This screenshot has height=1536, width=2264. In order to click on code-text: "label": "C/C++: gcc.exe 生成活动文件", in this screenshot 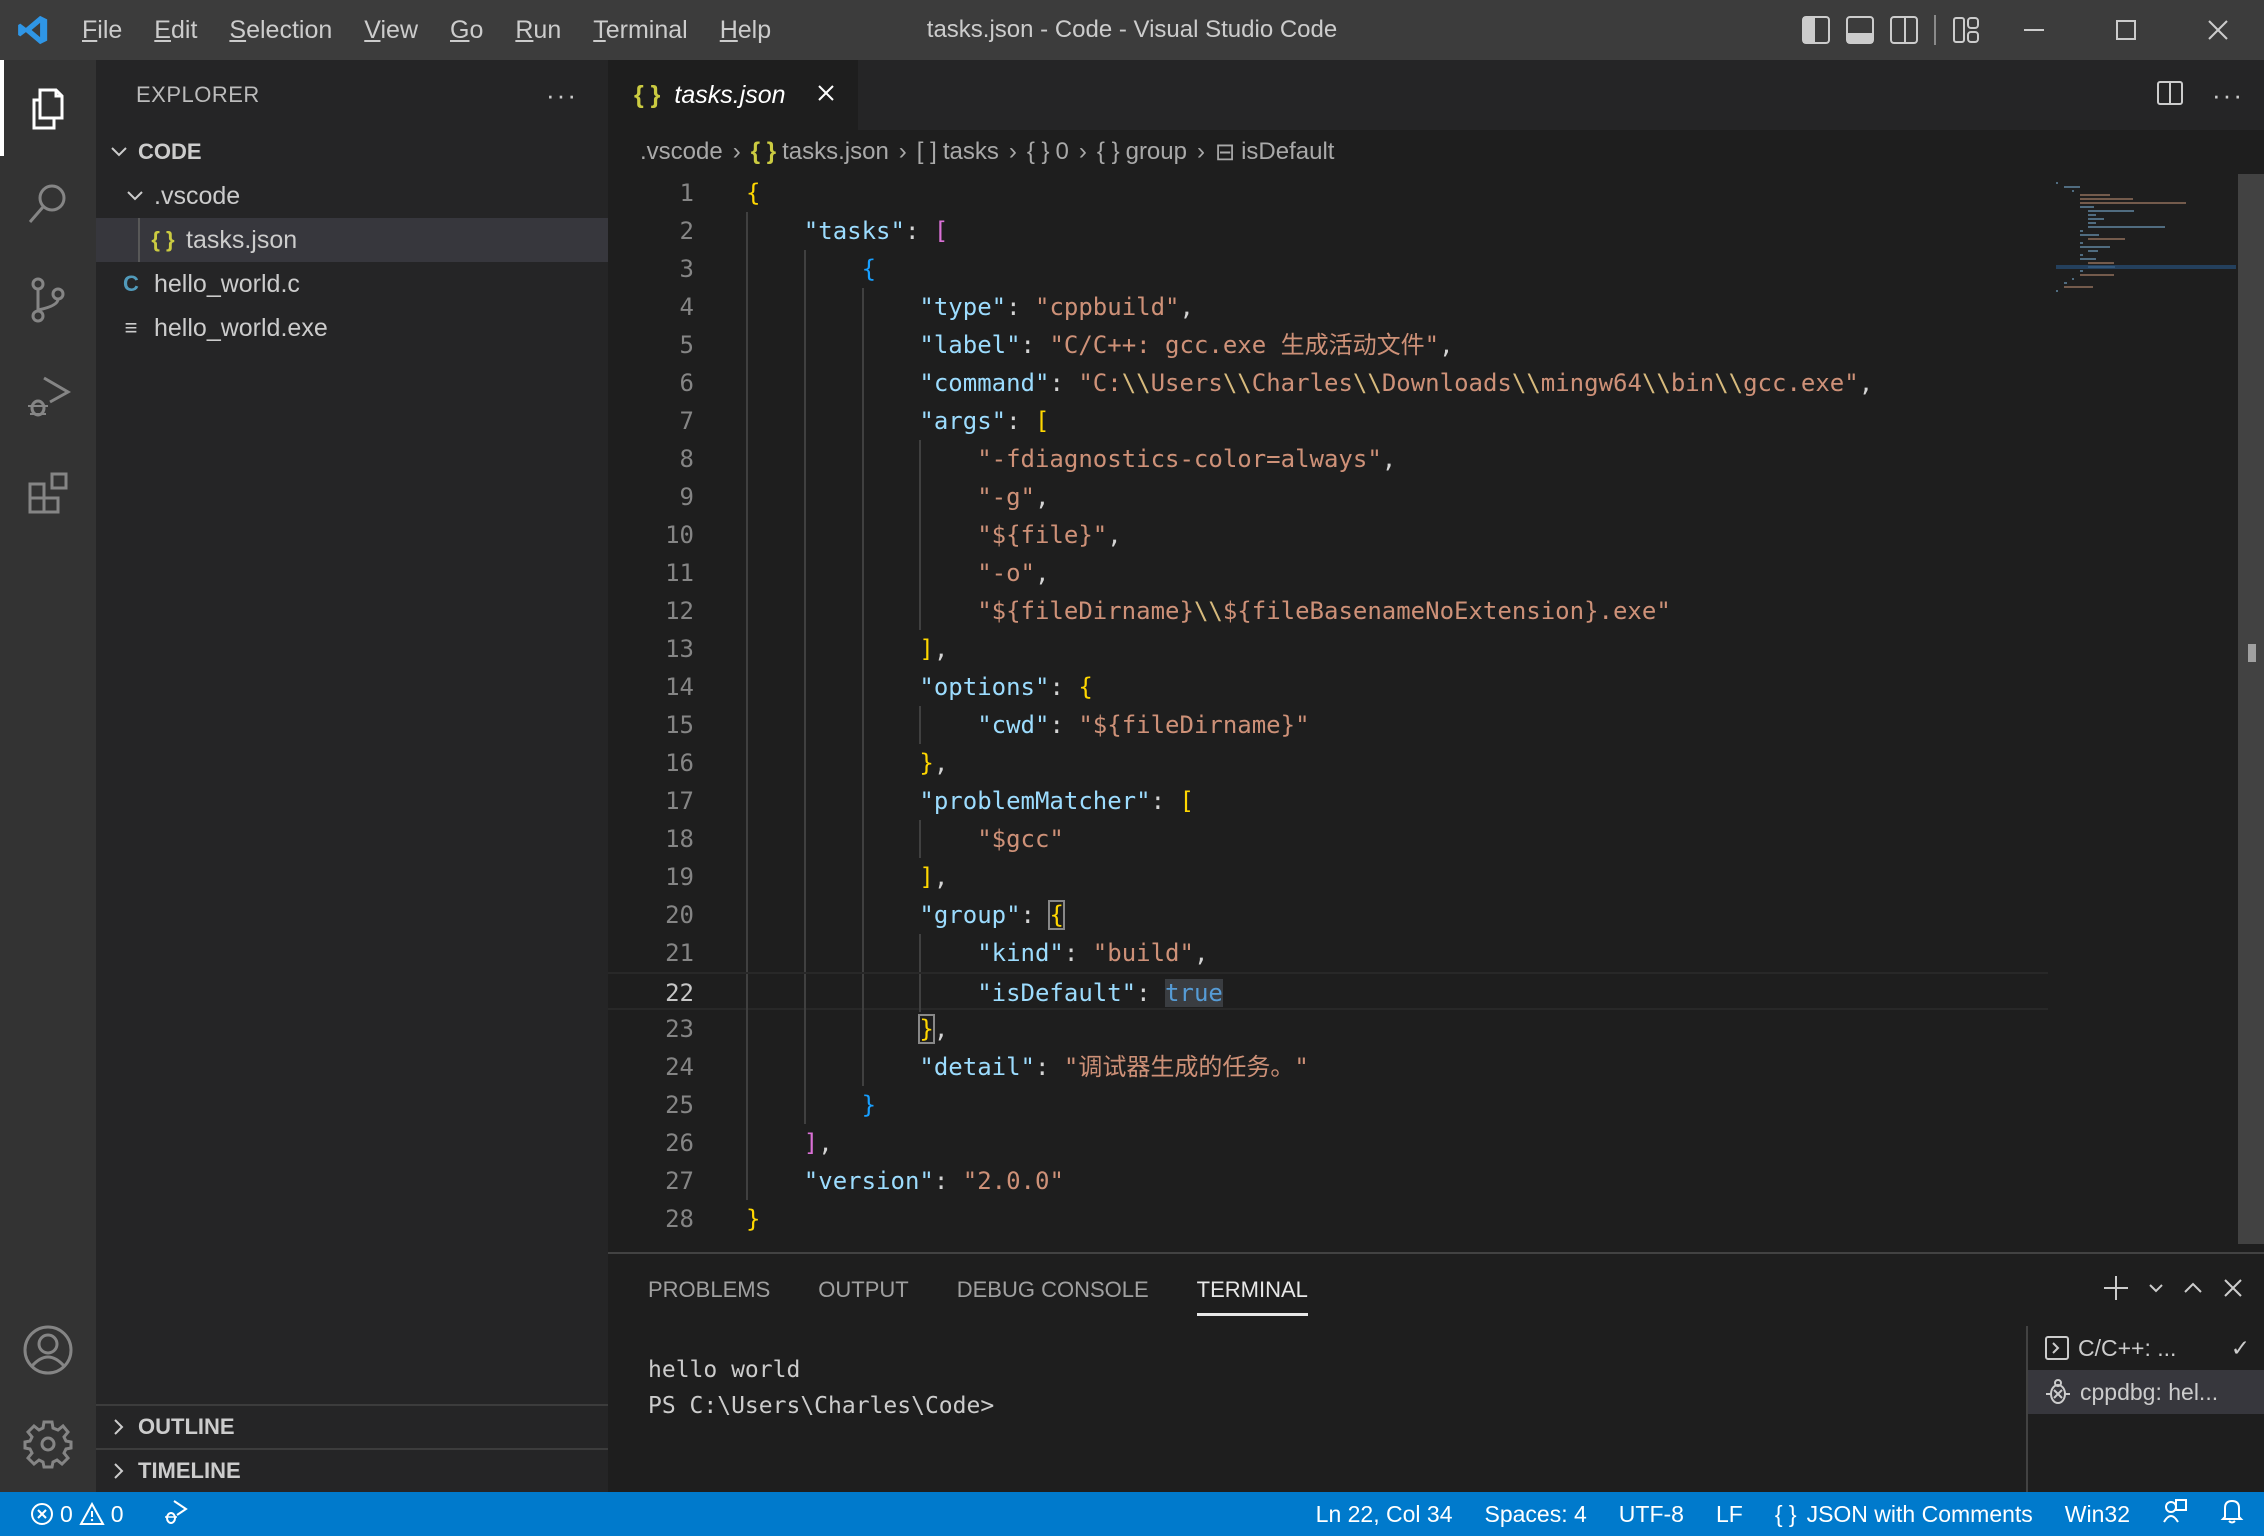, I will do `click(1186, 345)`.